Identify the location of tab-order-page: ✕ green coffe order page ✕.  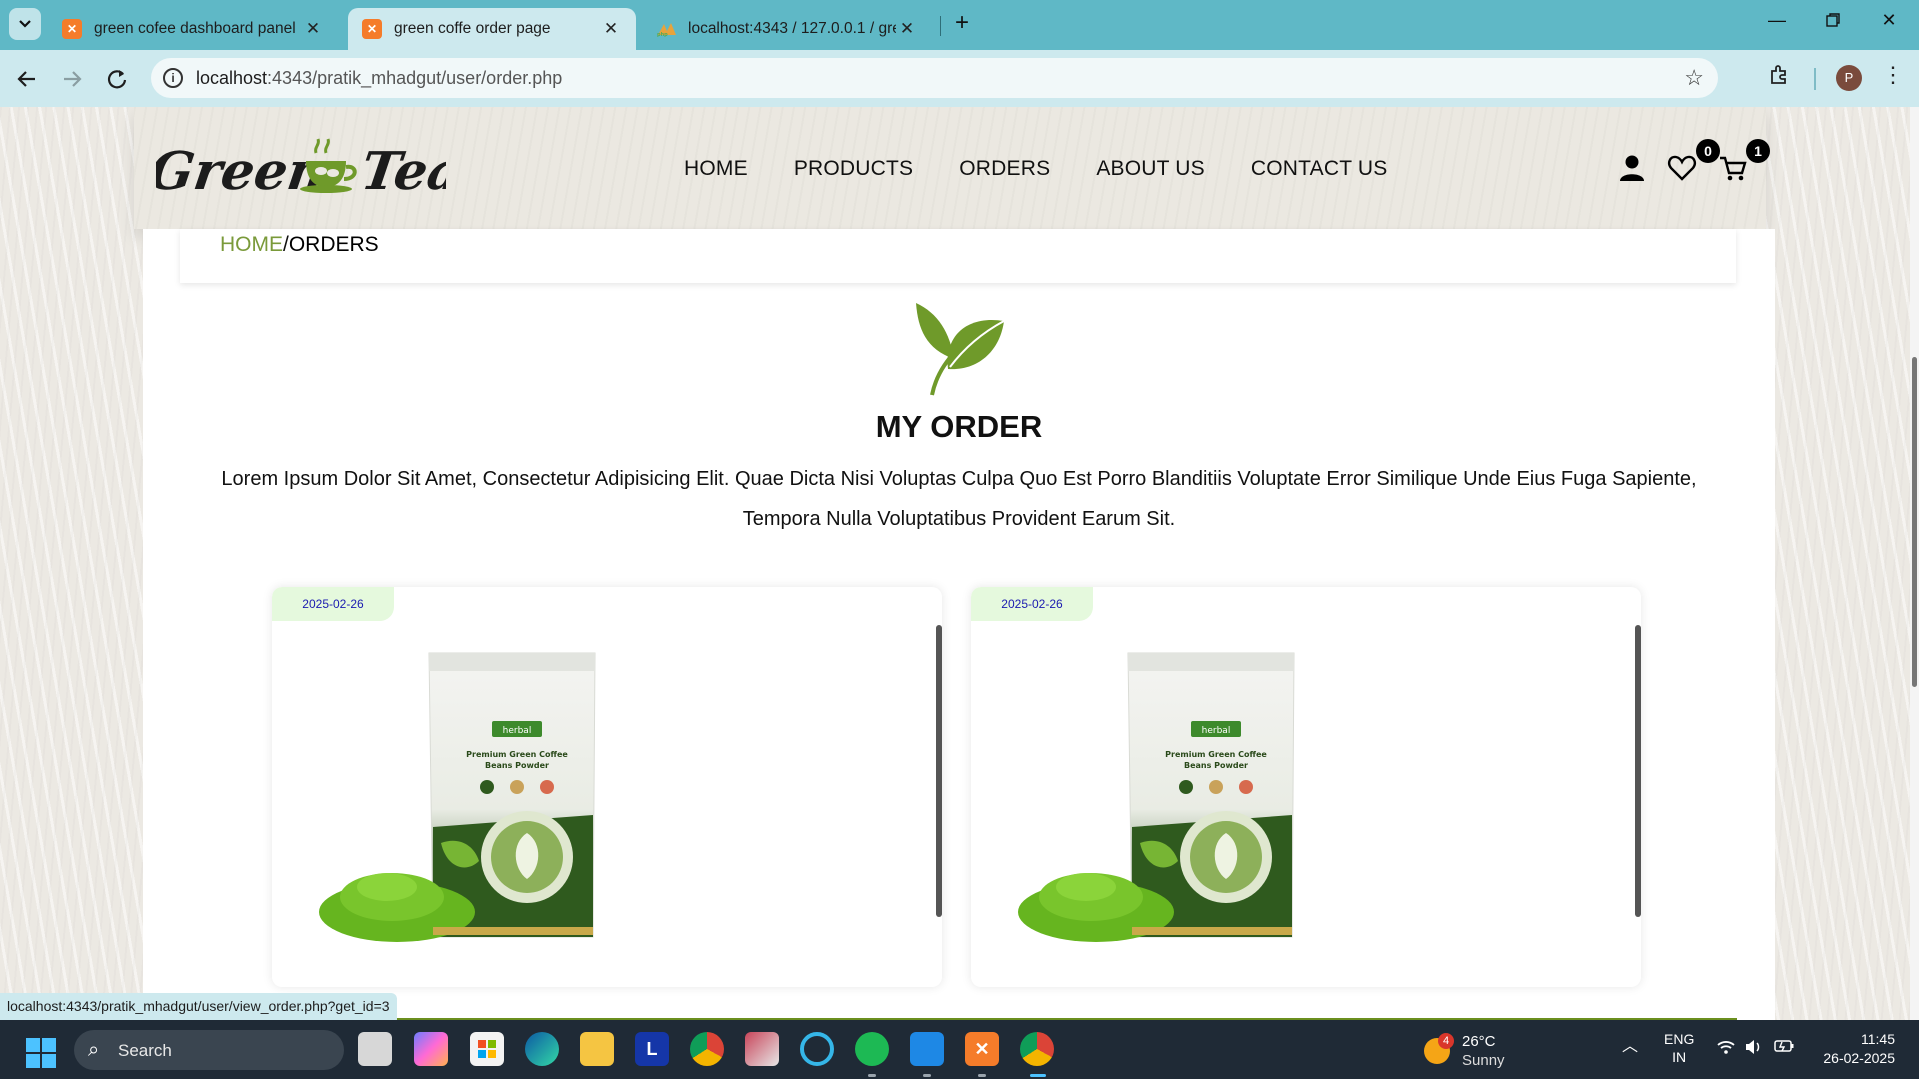
(492, 29).